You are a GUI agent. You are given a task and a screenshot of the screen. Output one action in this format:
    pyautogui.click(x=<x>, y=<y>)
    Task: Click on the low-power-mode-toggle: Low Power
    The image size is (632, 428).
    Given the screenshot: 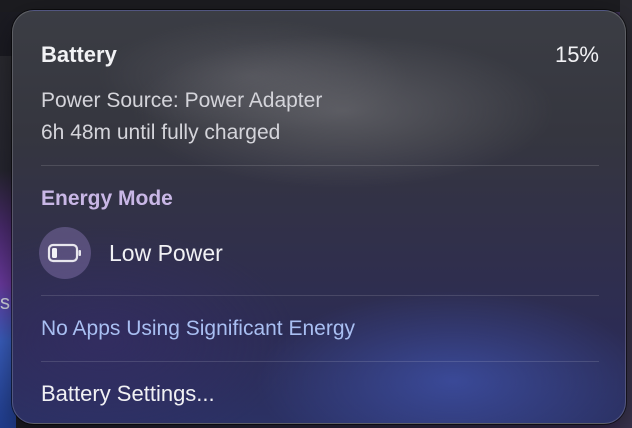 What is the action you would take?
    pyautogui.click(x=131, y=253)
    